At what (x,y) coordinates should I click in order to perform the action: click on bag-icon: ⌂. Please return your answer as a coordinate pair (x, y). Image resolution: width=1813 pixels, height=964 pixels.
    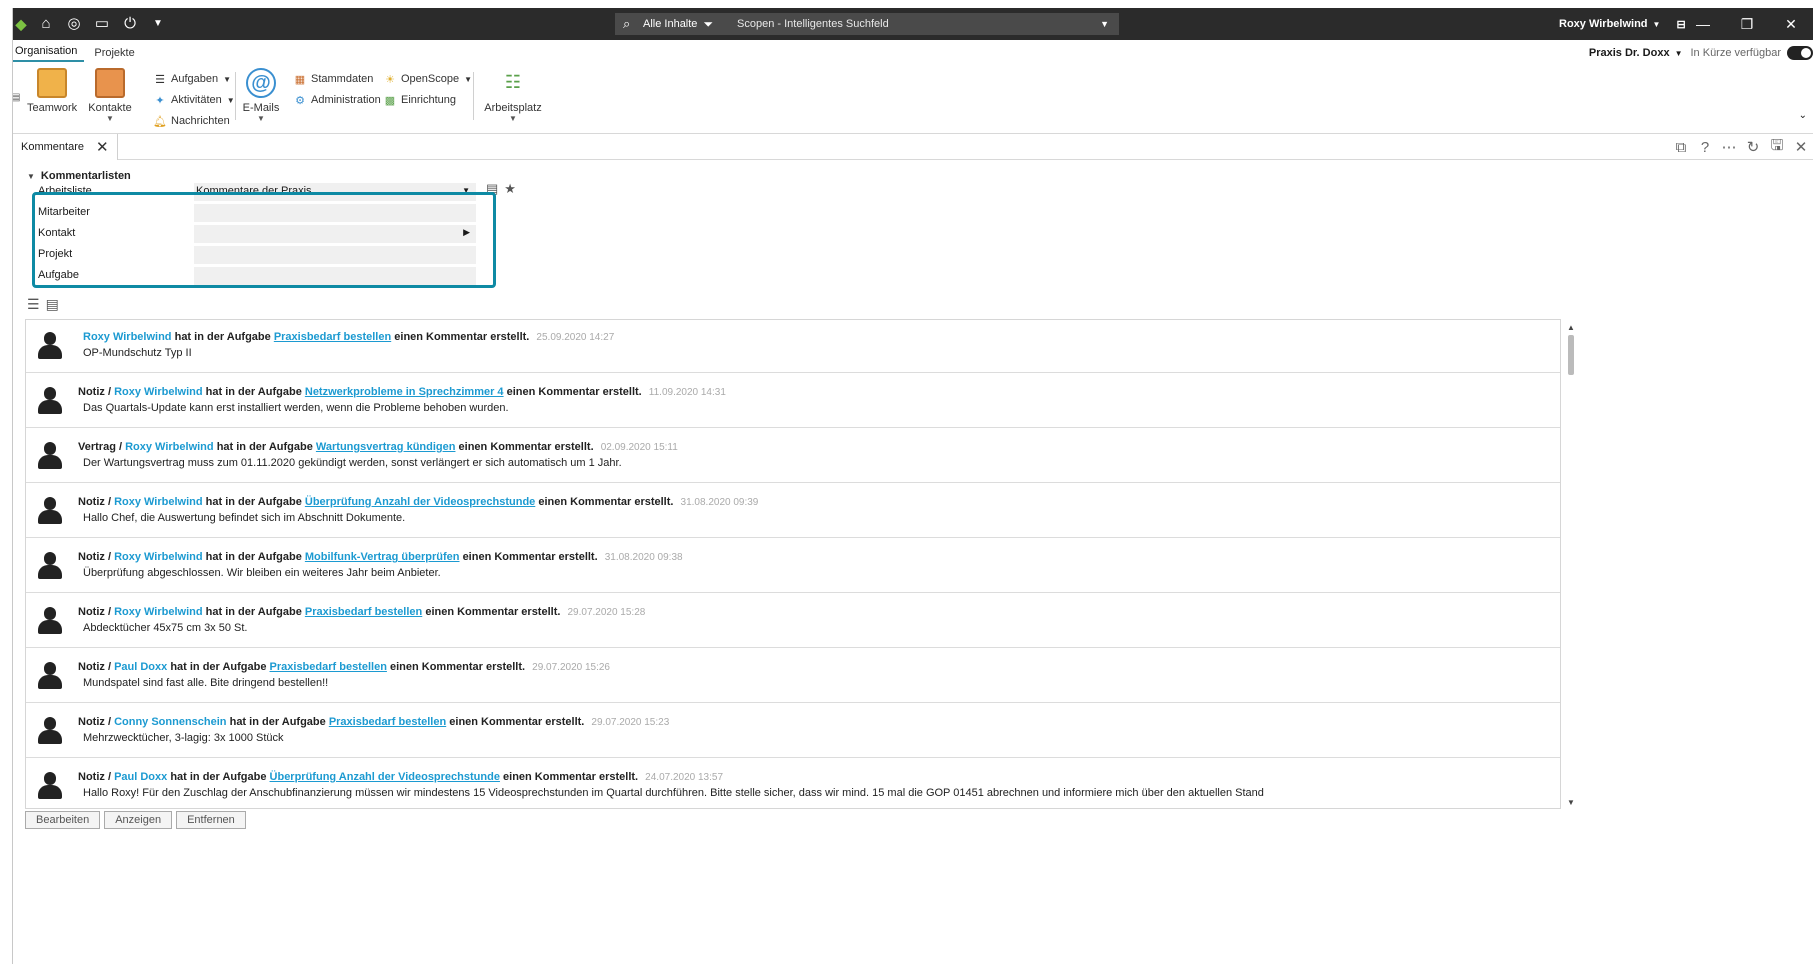
    Looking at the image, I should click on (46, 24).